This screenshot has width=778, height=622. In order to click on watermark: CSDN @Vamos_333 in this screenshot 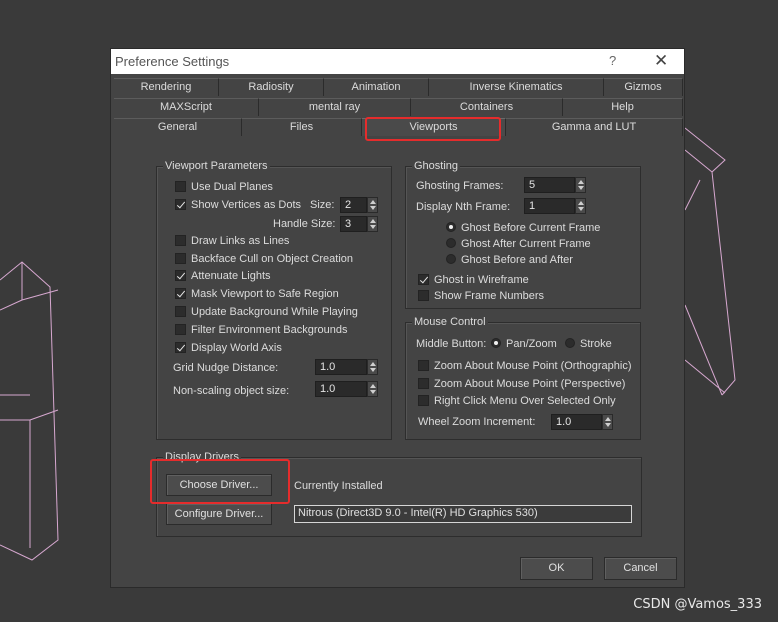, I will do `click(697, 604)`.